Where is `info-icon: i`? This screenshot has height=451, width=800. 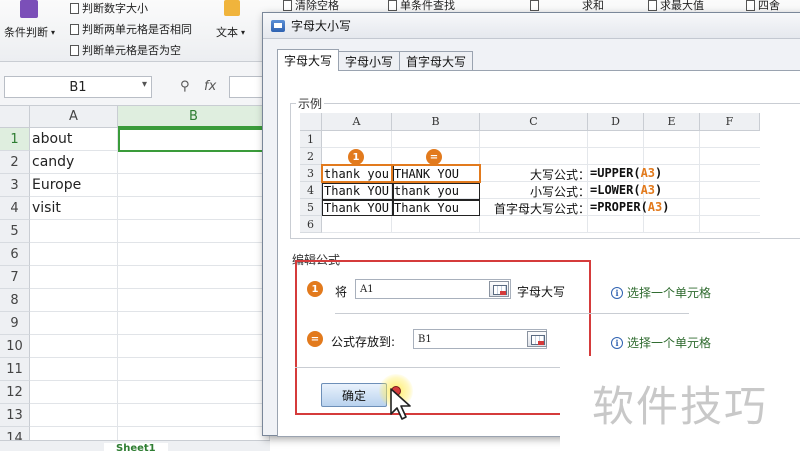
info-icon: i is located at coordinates (617, 342).